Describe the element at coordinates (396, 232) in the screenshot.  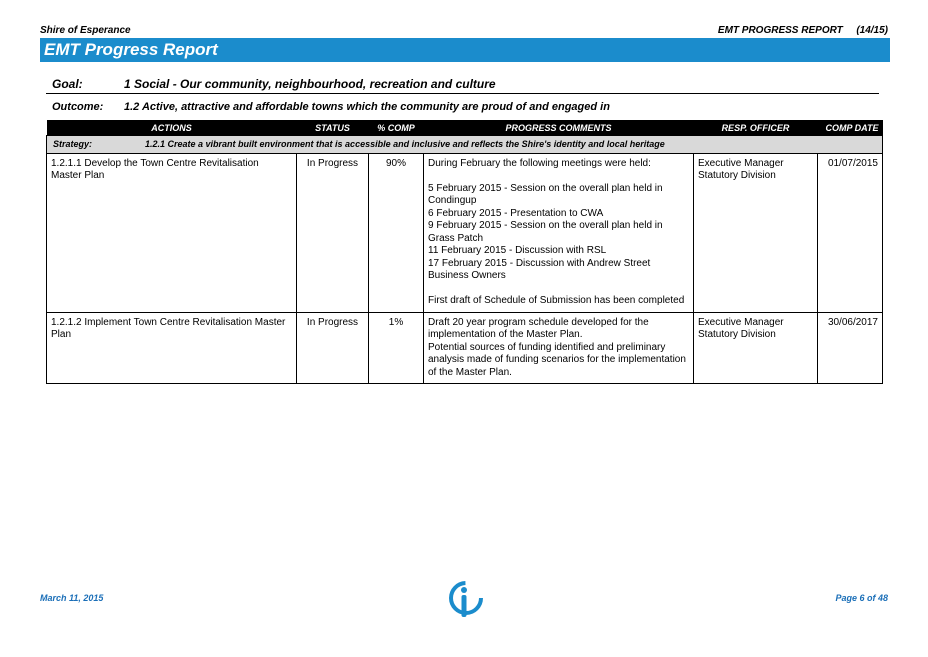
I see `comp-cell: 90%` at that location.